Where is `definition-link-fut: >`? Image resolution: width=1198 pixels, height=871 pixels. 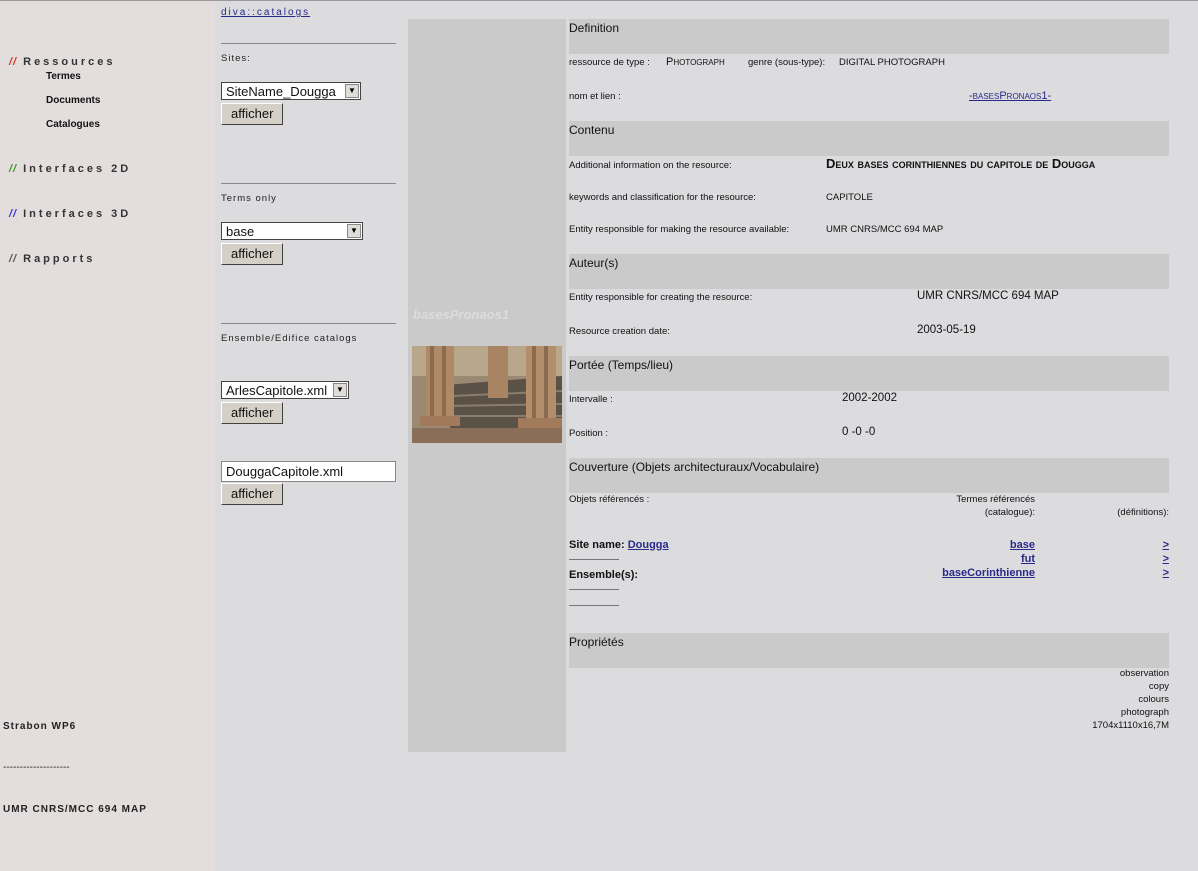
definition-link-fut: > is located at coordinates (1166, 559).